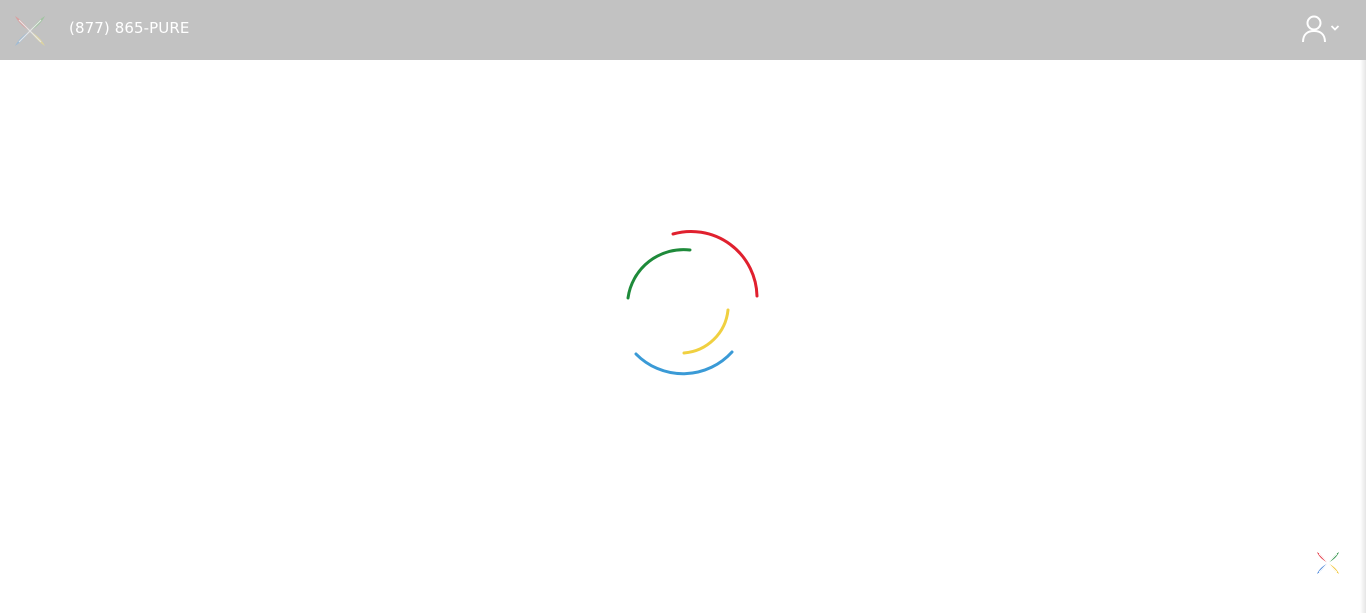 The image size is (1366, 613). What do you see at coordinates (129, 28) in the screenshot?
I see `support-phone-number: (877) 865-PURE` at bounding box center [129, 28].